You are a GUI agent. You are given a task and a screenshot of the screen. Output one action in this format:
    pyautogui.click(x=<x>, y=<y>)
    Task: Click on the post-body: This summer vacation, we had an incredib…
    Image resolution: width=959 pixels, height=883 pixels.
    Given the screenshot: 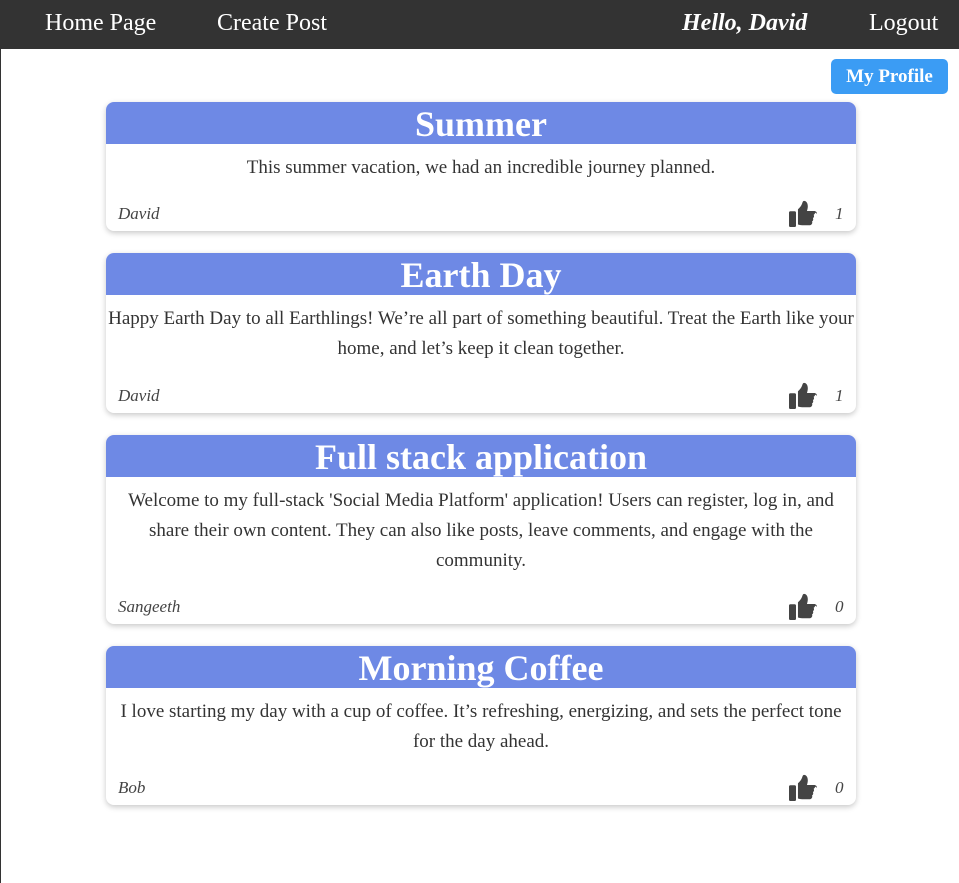 What is the action you would take?
    pyautogui.click(x=481, y=167)
    